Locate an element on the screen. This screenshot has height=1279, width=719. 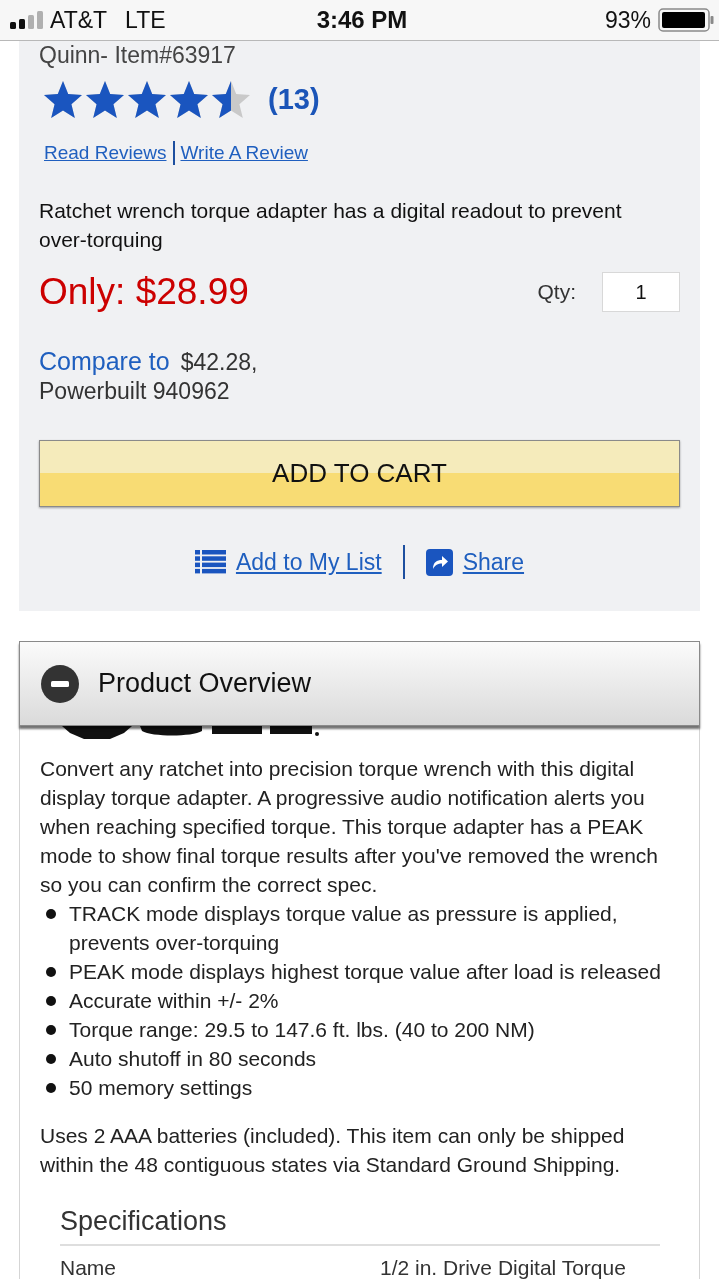
quantity-field: 1 is located at coordinates (641, 292).